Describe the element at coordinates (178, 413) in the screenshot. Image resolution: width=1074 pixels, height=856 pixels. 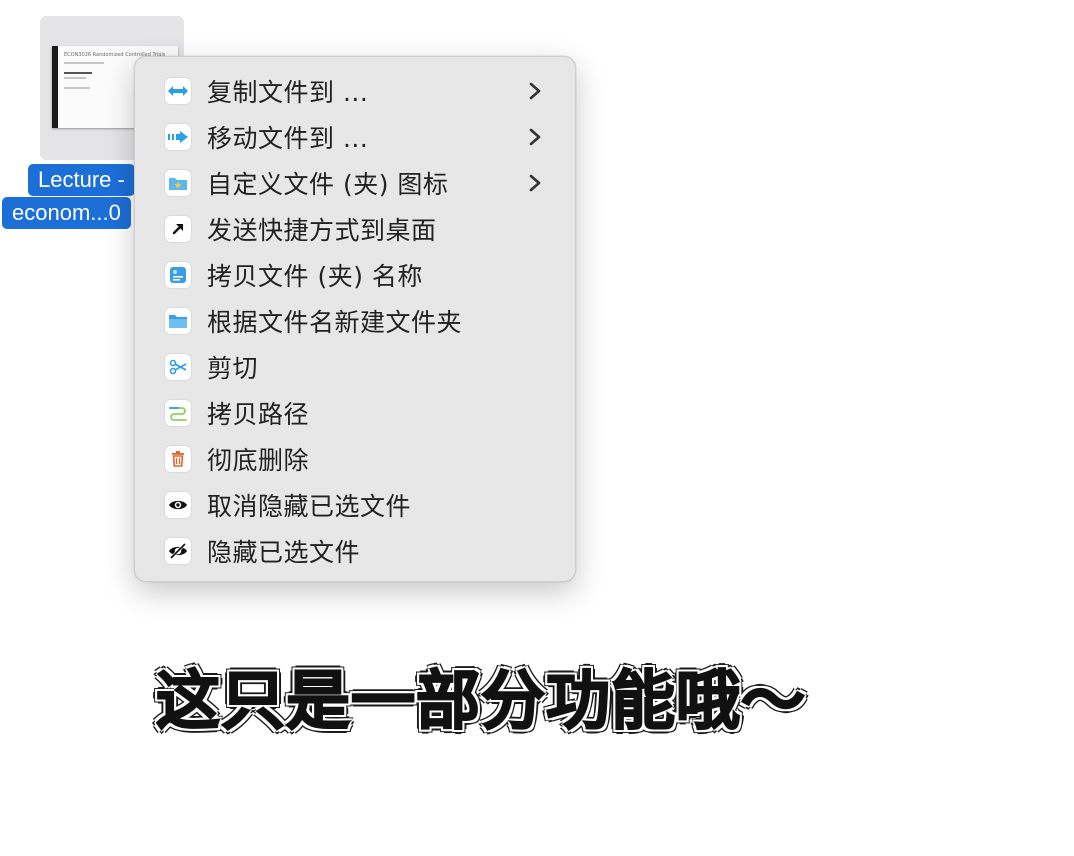
I see `path-icon` at that location.